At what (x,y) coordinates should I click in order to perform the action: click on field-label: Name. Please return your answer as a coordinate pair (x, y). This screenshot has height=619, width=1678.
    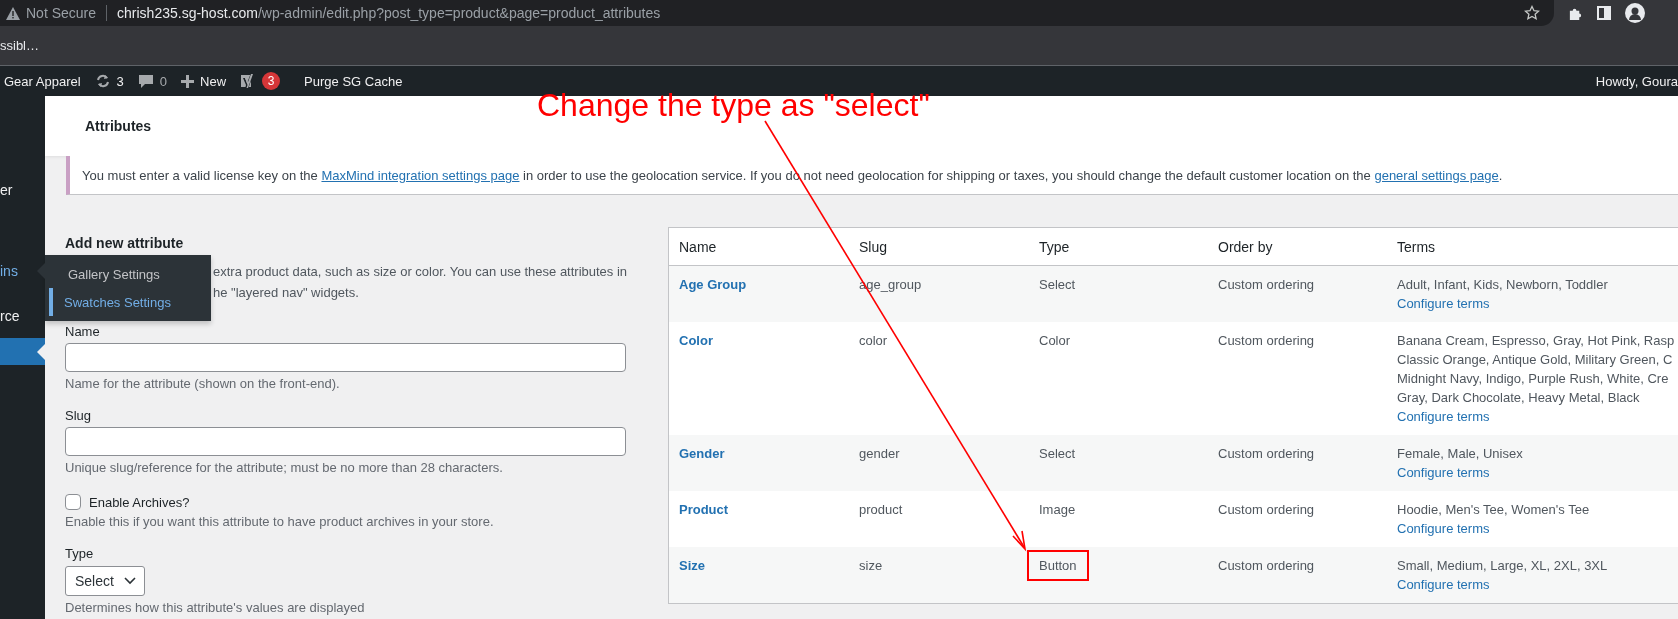
    Looking at the image, I should click on (83, 332).